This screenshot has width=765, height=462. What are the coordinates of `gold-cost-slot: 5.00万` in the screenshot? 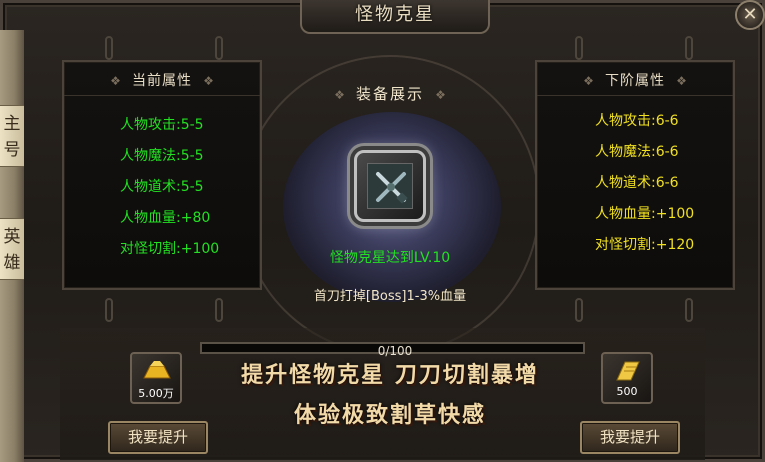 It's located at (156, 378).